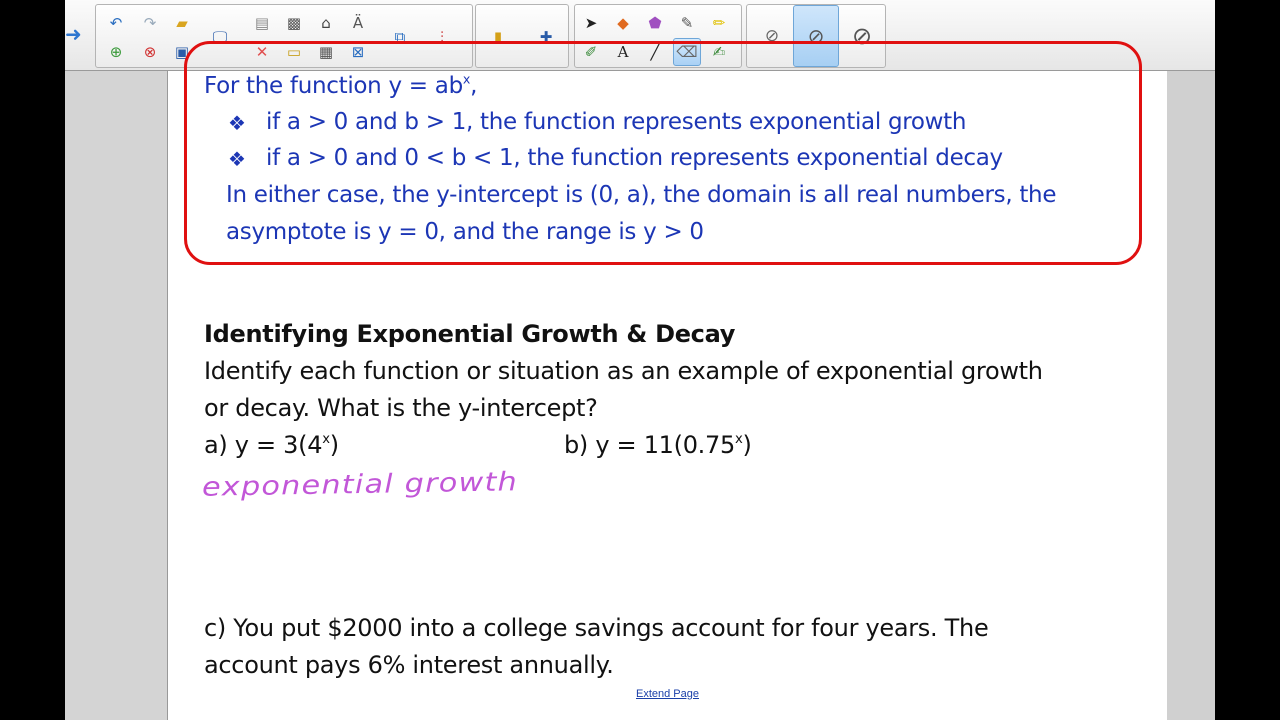 This screenshot has width=1280, height=720. Describe the element at coordinates (334, 445) in the screenshot. I see `problem-a-suffix: )` at that location.